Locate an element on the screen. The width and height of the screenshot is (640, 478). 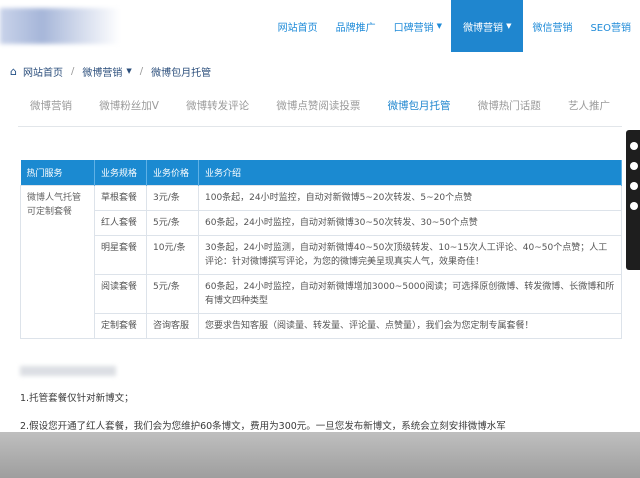
table-header: 业务规格 is located at coordinates (120, 173).